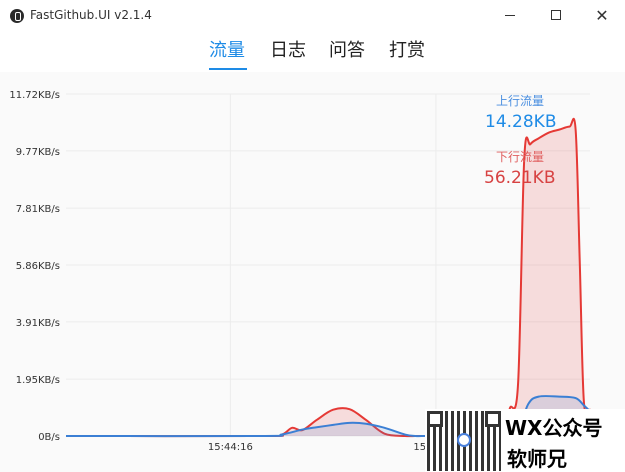 This screenshot has height=472, width=625. I want to click on title-bar: FastGithub.UI v2.1.4 ✕, so click(312, 16).